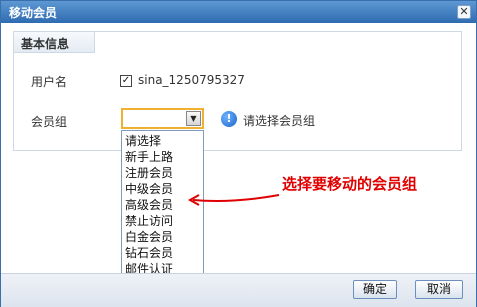  I want to click on dialog-title: 移动会员, so click(33, 13).